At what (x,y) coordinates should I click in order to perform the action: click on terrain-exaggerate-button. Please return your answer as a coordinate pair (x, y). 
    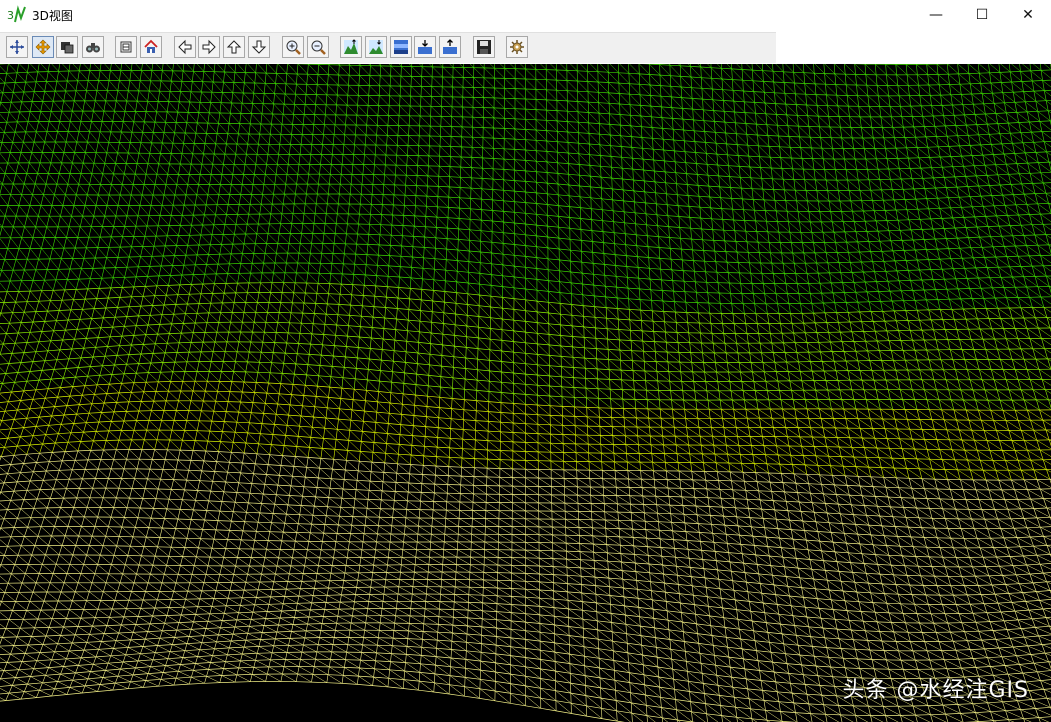
    Looking at the image, I should click on (351, 47).